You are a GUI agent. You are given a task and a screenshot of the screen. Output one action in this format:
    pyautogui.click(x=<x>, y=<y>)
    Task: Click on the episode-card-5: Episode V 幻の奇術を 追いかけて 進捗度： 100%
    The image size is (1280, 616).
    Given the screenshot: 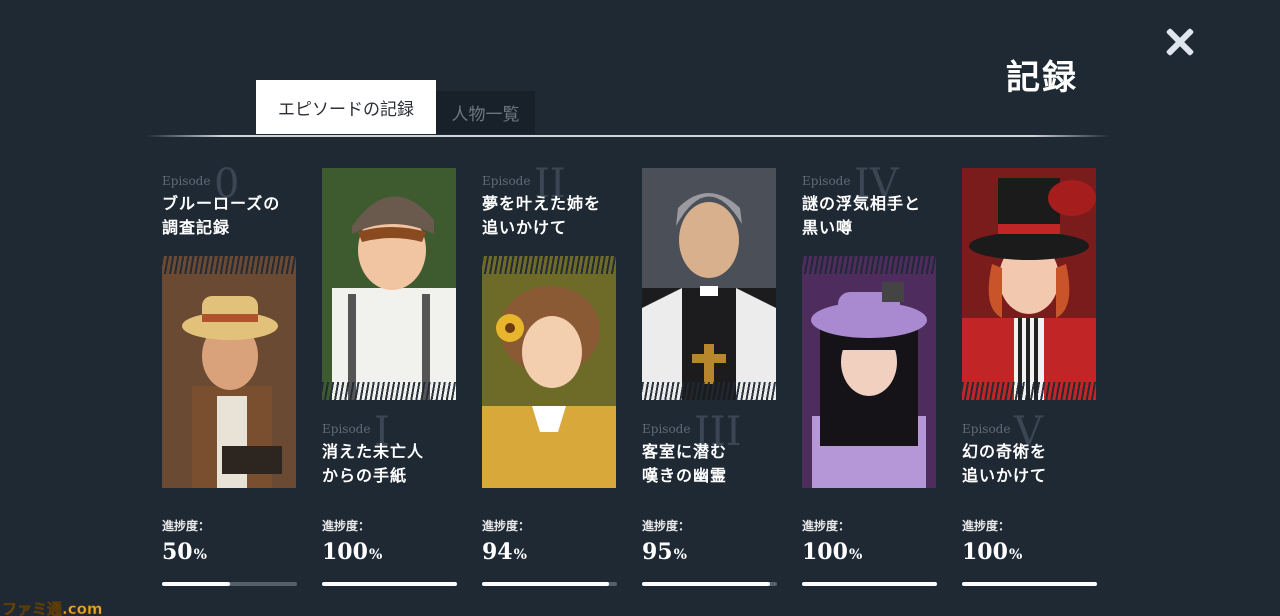 What is the action you would take?
    pyautogui.click(x=1032, y=378)
    